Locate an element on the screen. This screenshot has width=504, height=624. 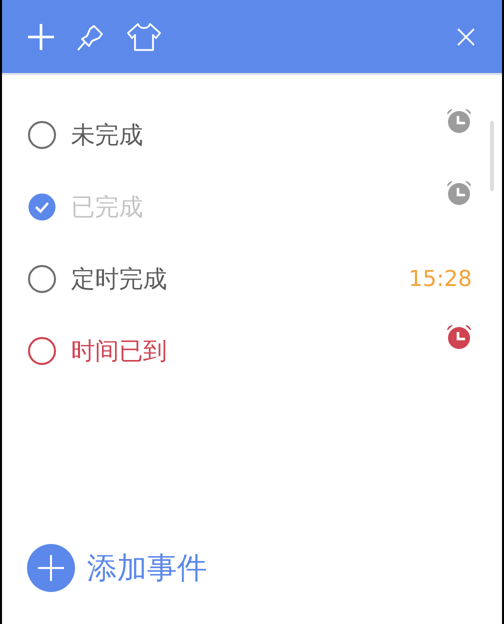
task-title: 已完成 is located at coordinates (107, 207).